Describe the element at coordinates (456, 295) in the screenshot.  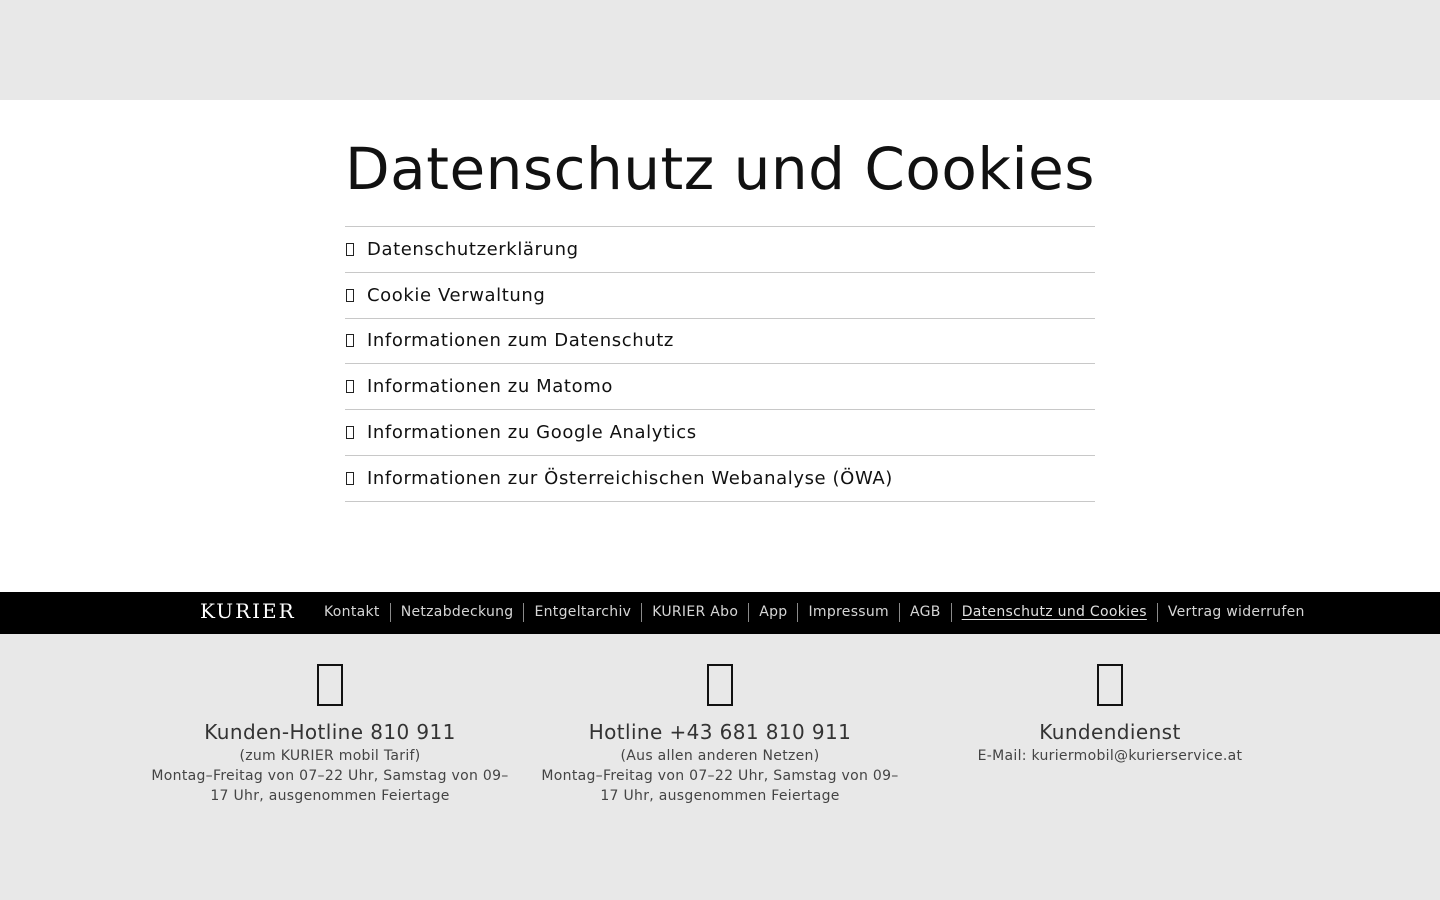
I see `accordion-item-label: Cookie Verwaltung` at that location.